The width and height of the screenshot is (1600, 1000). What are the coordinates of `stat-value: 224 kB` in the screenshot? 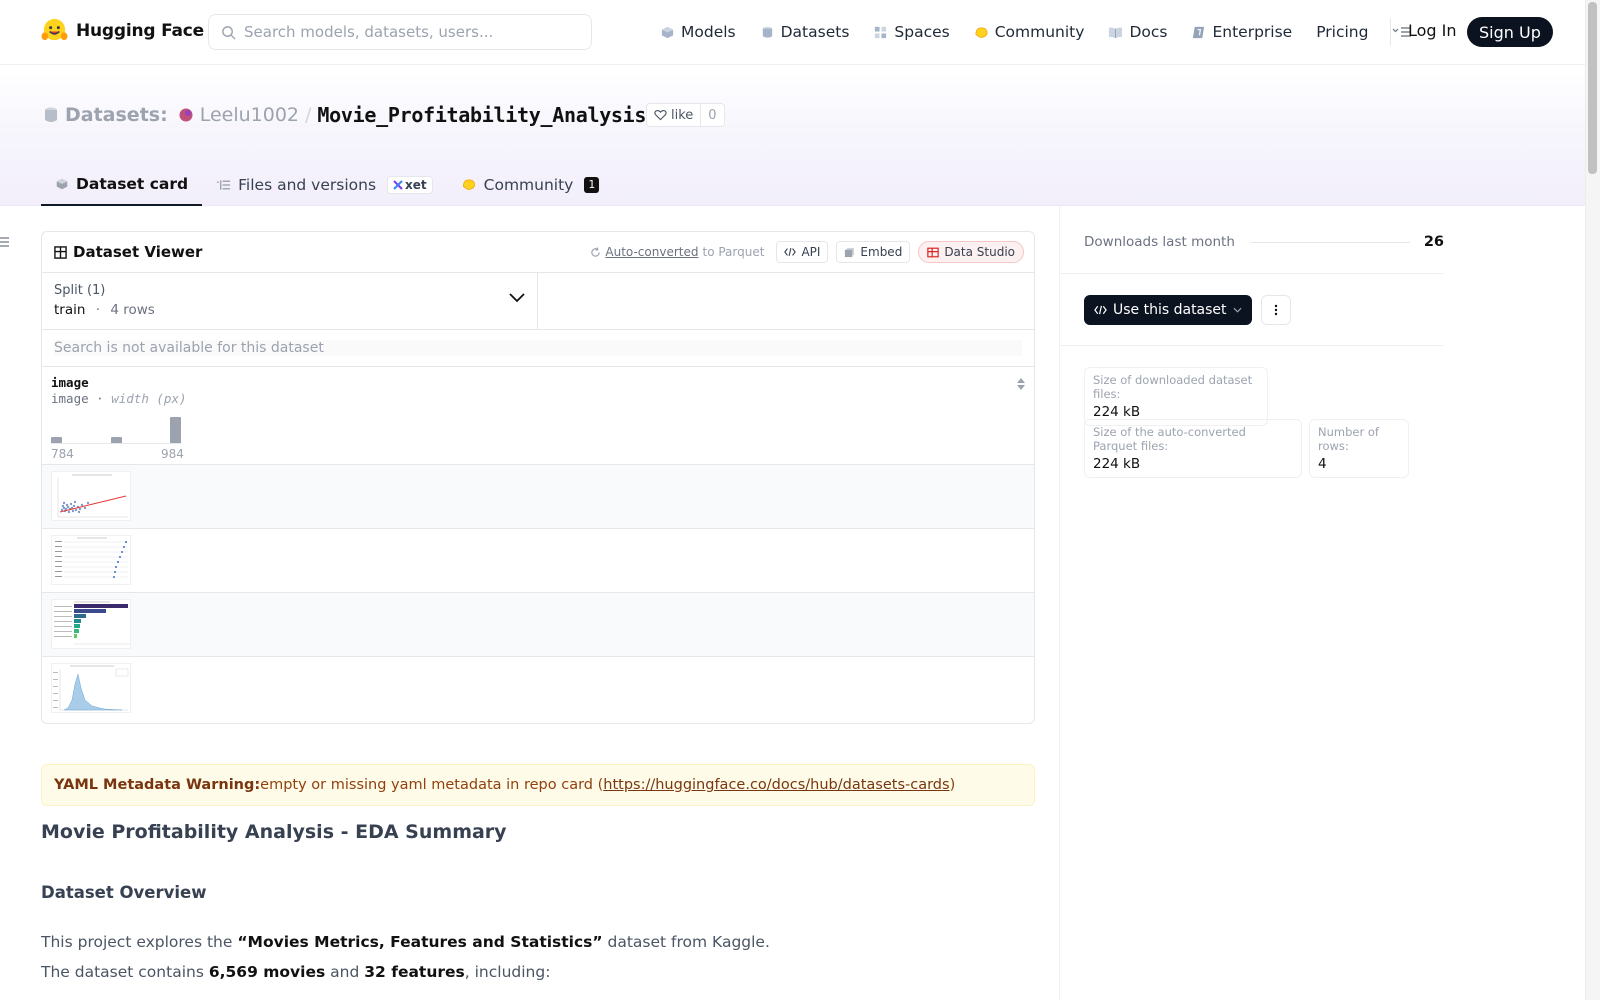 It's located at (1117, 464).